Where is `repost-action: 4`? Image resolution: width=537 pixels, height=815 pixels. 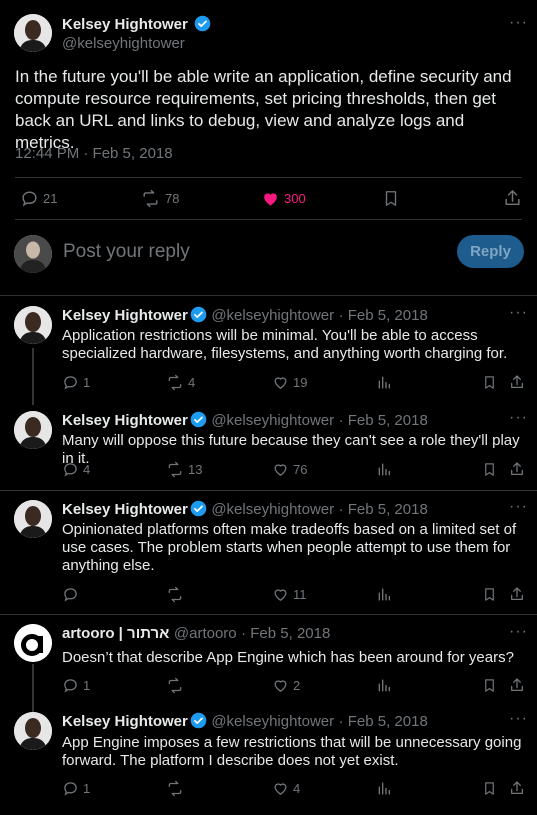
repost-action: 4 is located at coordinates (180, 382).